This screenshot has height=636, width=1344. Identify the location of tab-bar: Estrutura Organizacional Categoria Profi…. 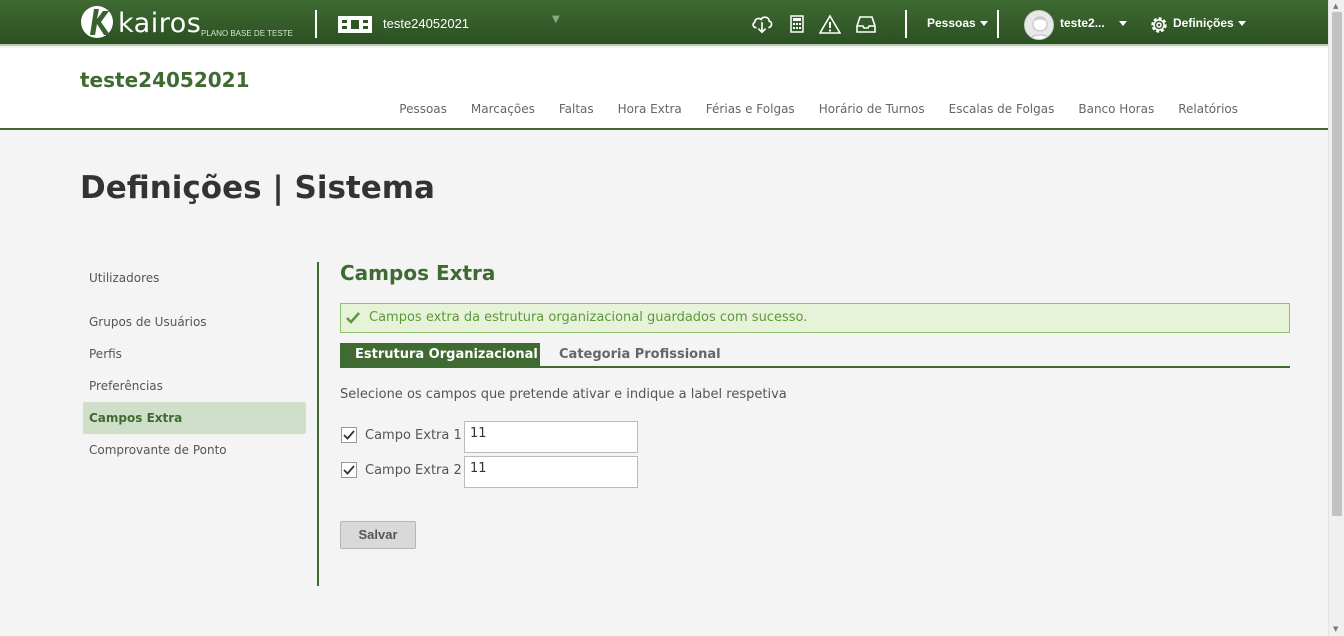
(815, 355).